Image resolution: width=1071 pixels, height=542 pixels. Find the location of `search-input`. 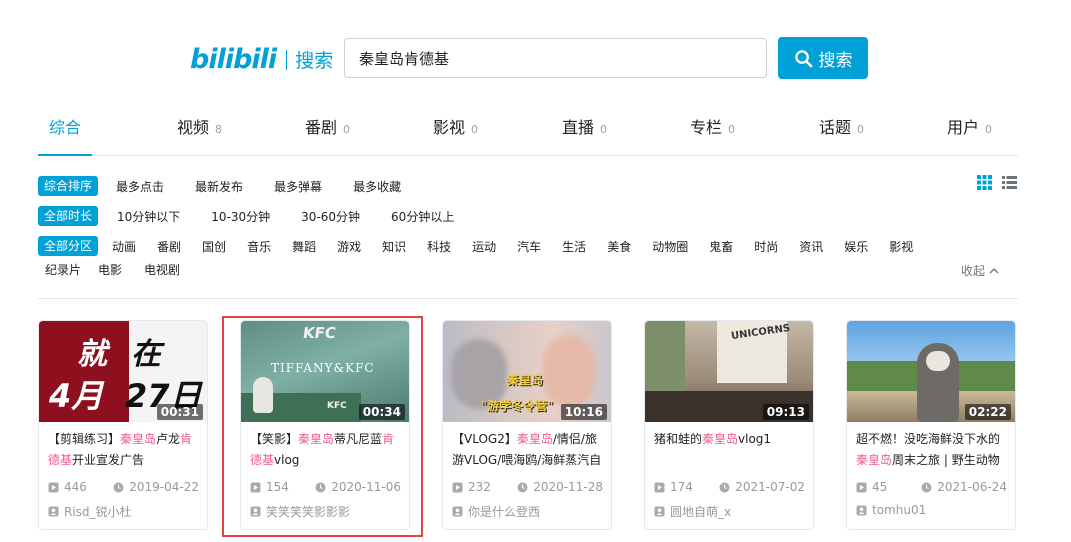

search-input is located at coordinates (555, 58).